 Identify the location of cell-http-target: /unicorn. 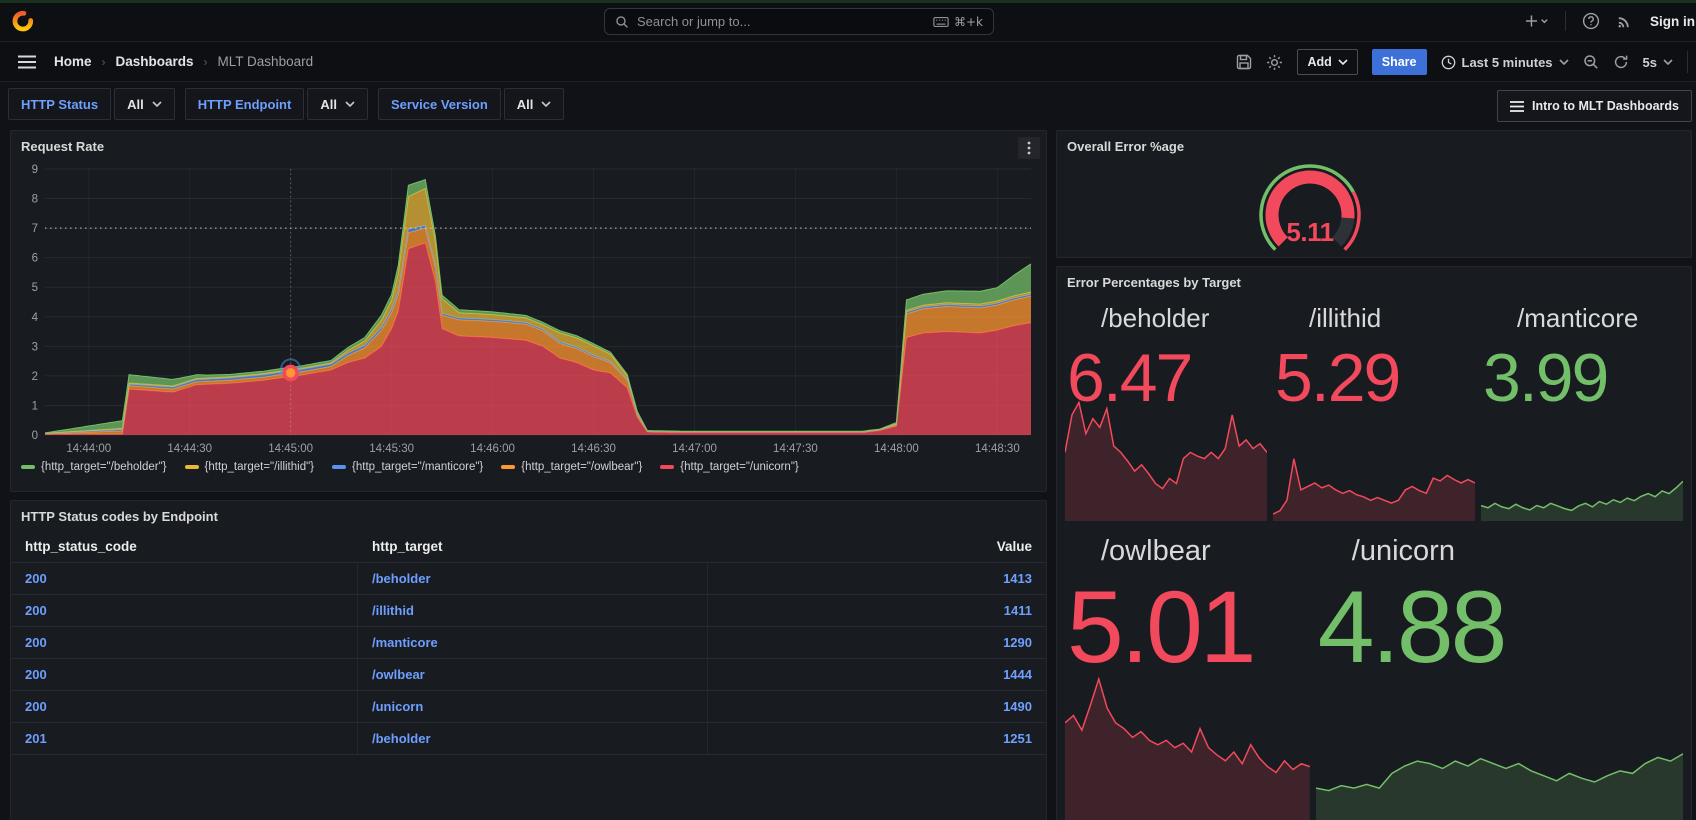
(533, 706).